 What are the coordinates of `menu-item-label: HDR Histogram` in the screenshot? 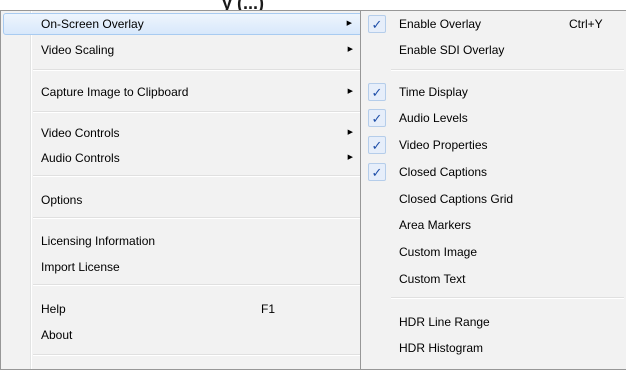 It's located at (441, 348).